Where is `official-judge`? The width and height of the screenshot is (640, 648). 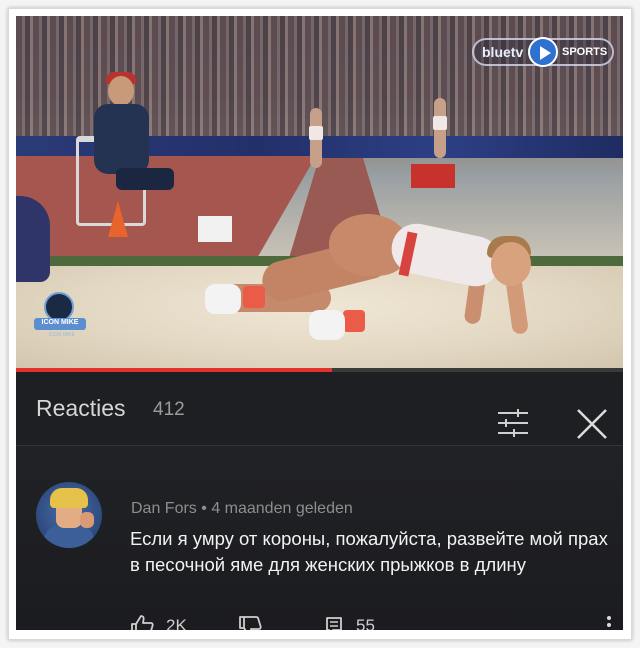
official-judge is located at coordinates (133, 149).